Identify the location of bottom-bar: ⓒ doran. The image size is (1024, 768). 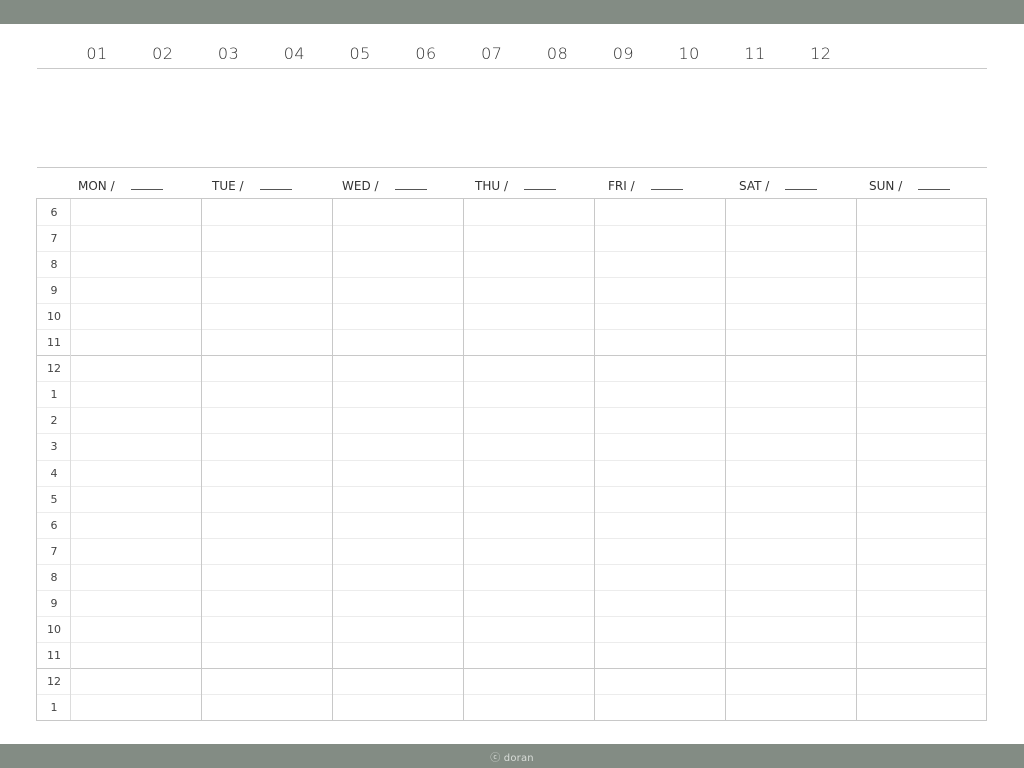
(512, 756).